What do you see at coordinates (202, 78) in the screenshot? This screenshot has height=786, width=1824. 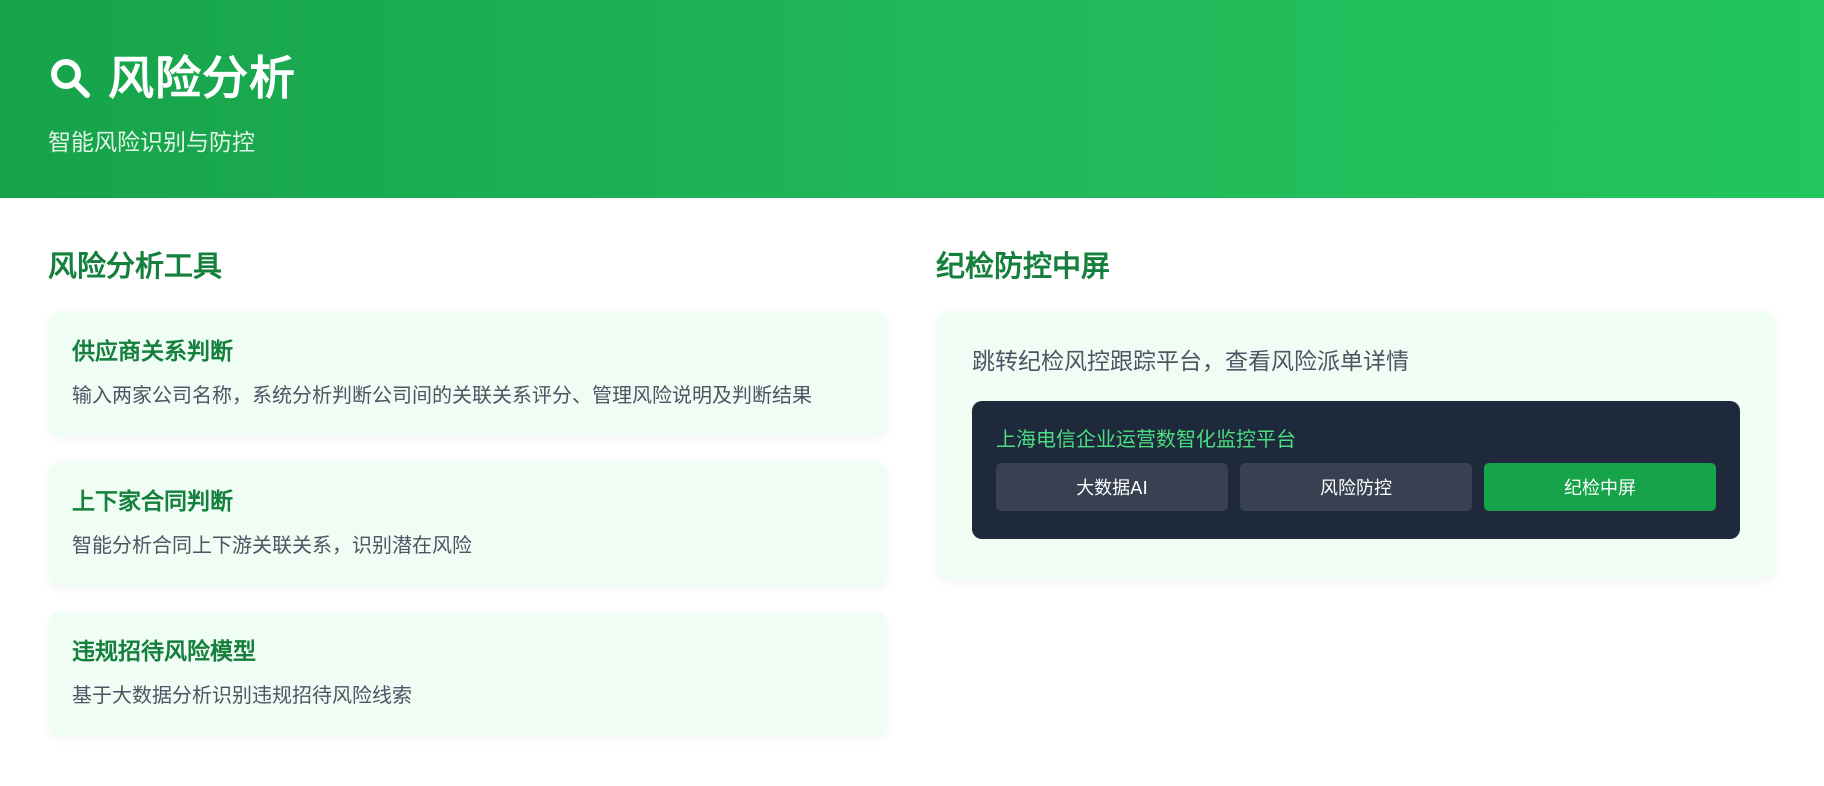 I see `page-title: 风险分析` at bounding box center [202, 78].